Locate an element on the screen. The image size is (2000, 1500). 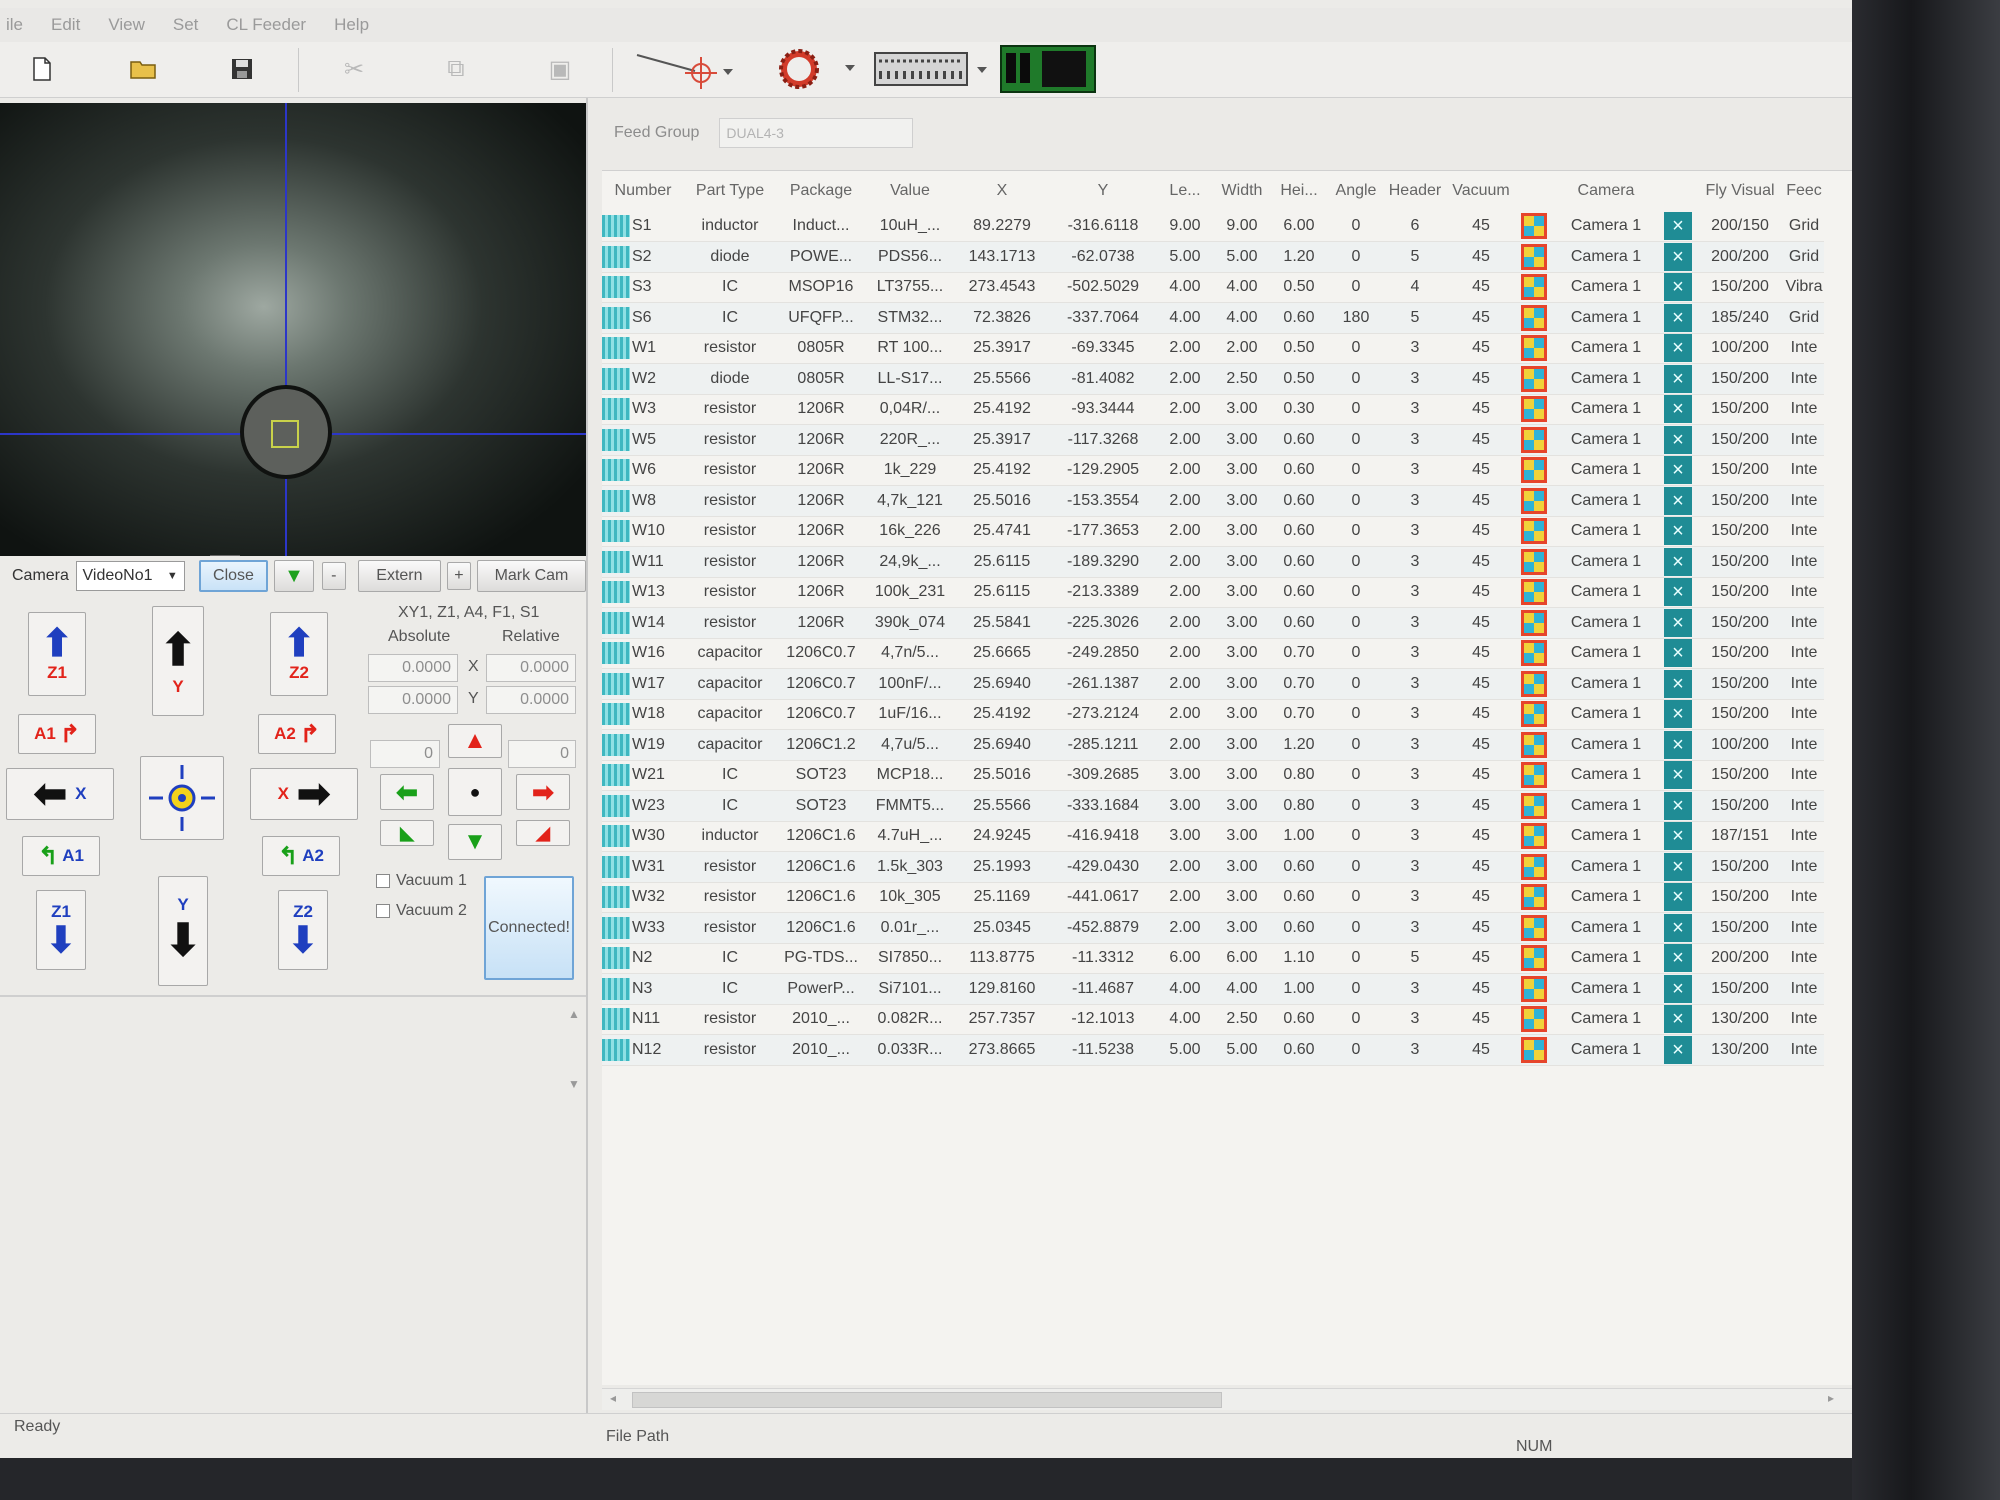
cell-height: 1.00 is located at coordinates (1299, 836).